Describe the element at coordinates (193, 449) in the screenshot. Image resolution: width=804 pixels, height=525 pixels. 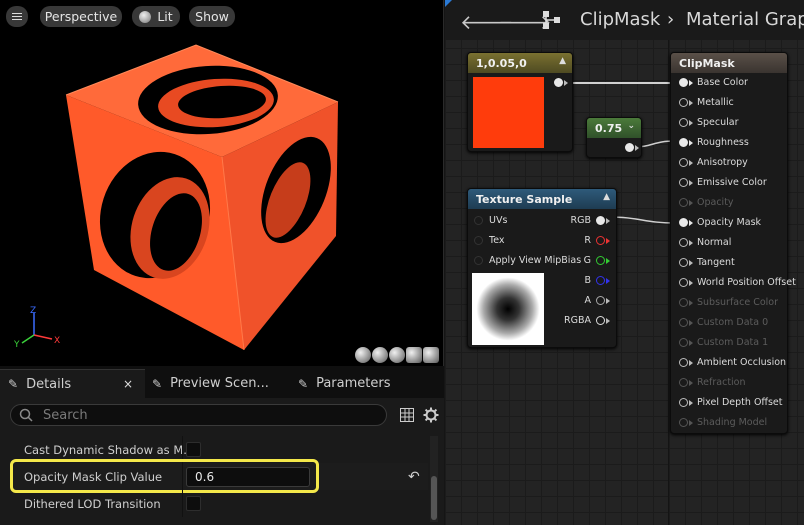
I see `cast-dynamic-shadow-checkbox` at that location.